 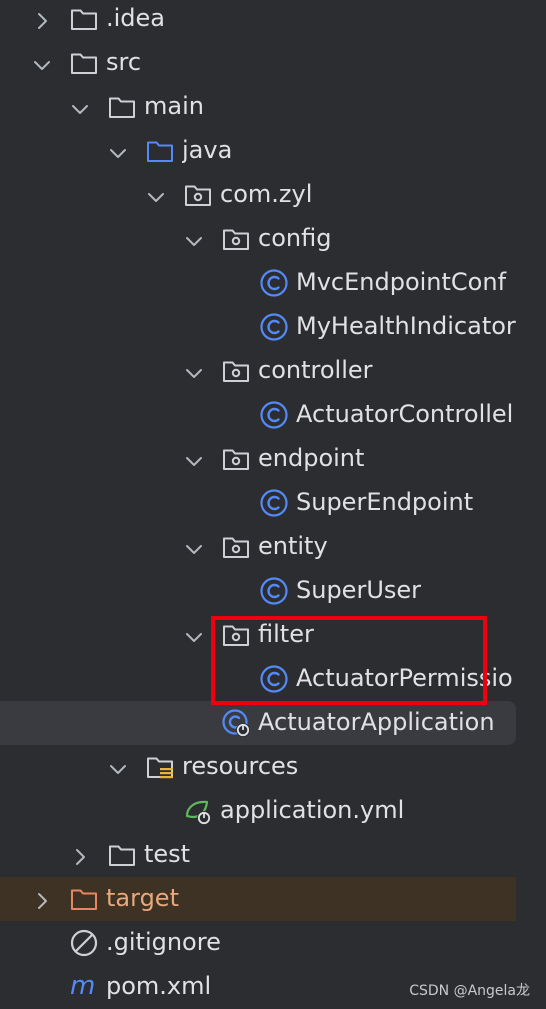 I want to click on resources-folder-icon, so click(x=160, y=767).